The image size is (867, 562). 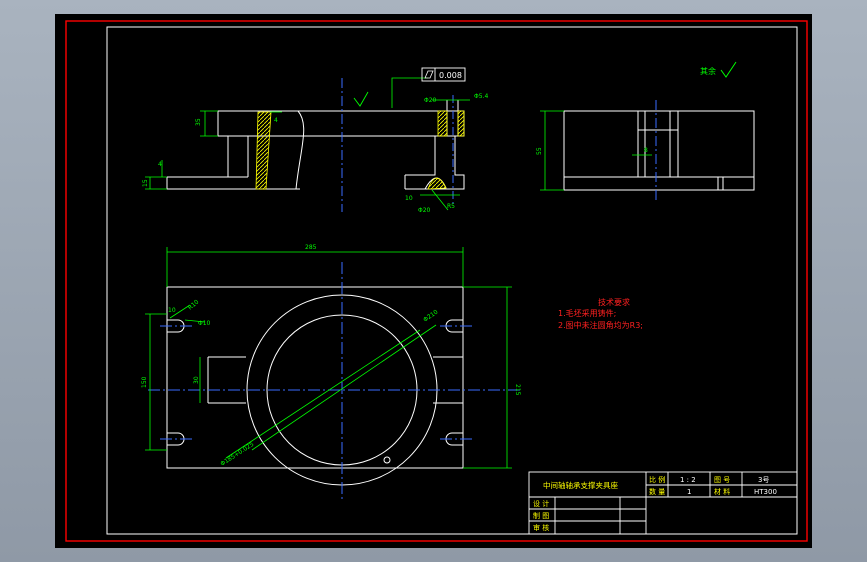 What do you see at coordinates (263, 150) in the screenshot?
I see `hatch-left-wall` at bounding box center [263, 150].